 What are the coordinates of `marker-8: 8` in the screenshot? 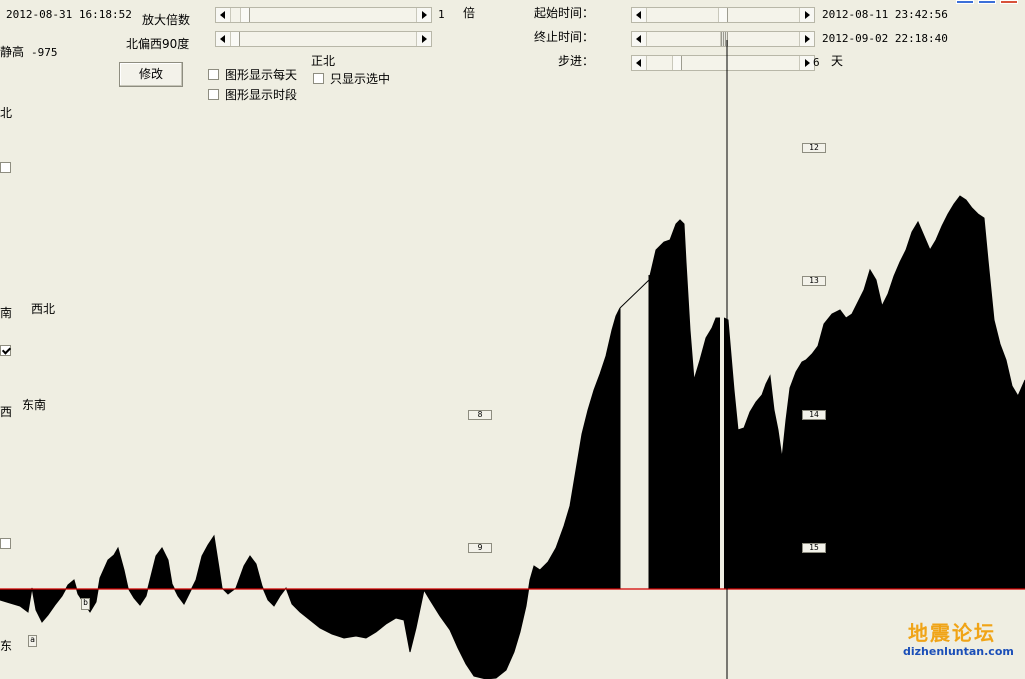 It's located at (480, 415).